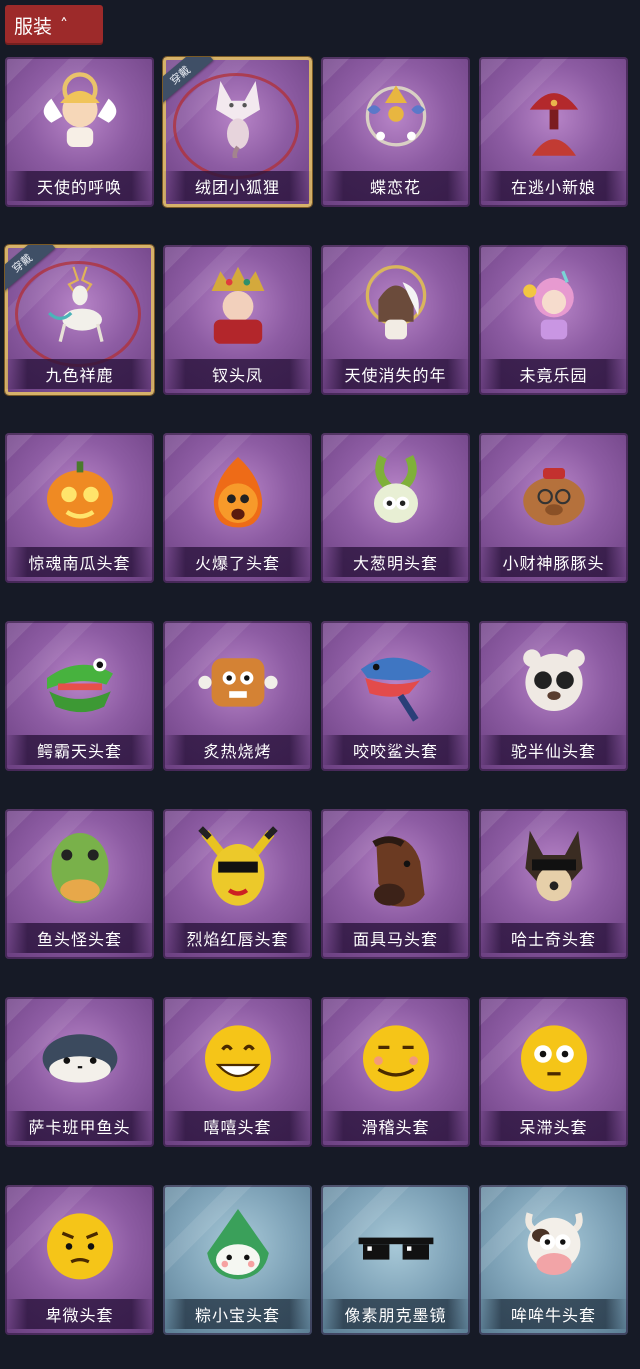 This screenshot has width=640, height=1369. I want to click on bear-head-icon, so click(553, 680).